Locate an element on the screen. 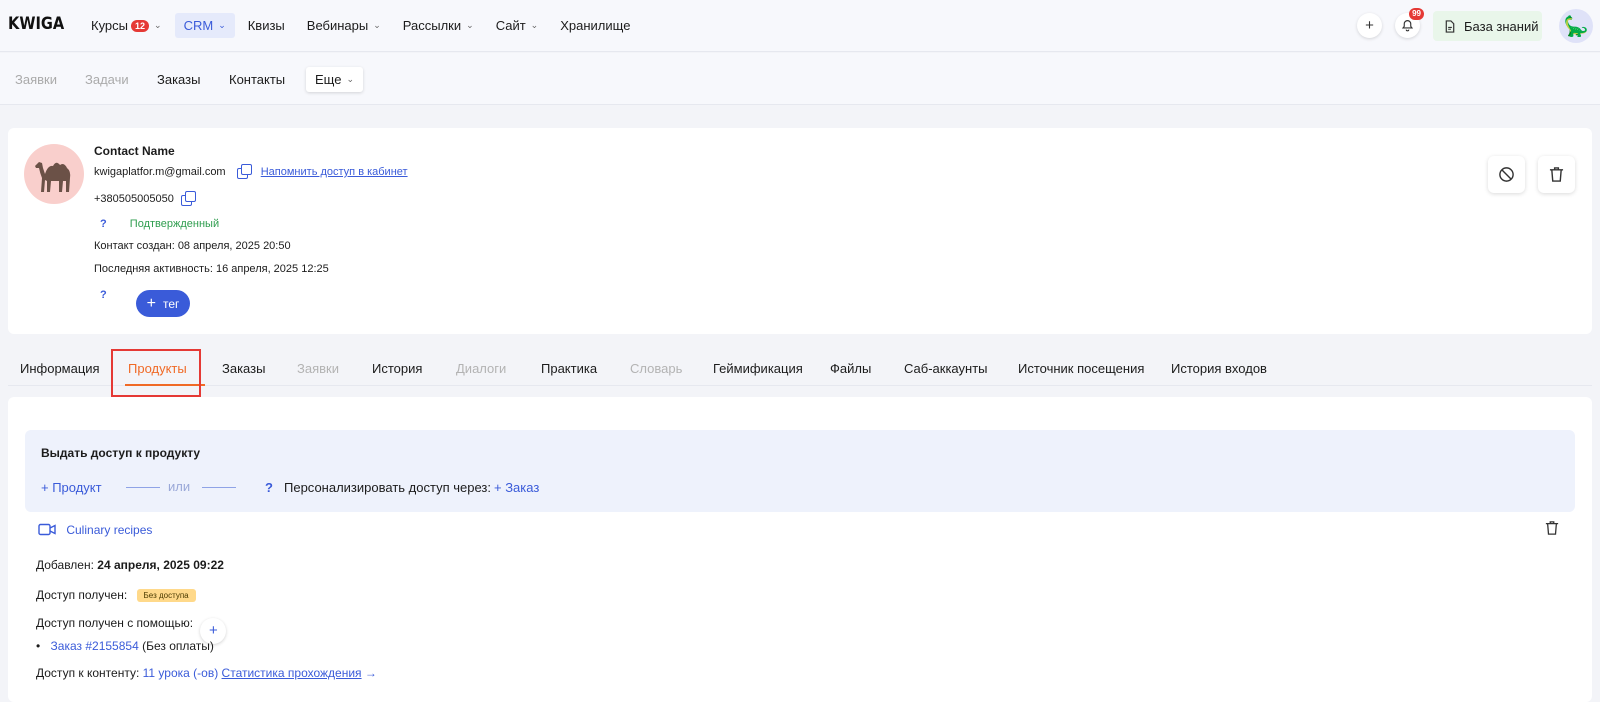 The width and height of the screenshot is (1600, 702). trash-icon is located at coordinates (1552, 528).